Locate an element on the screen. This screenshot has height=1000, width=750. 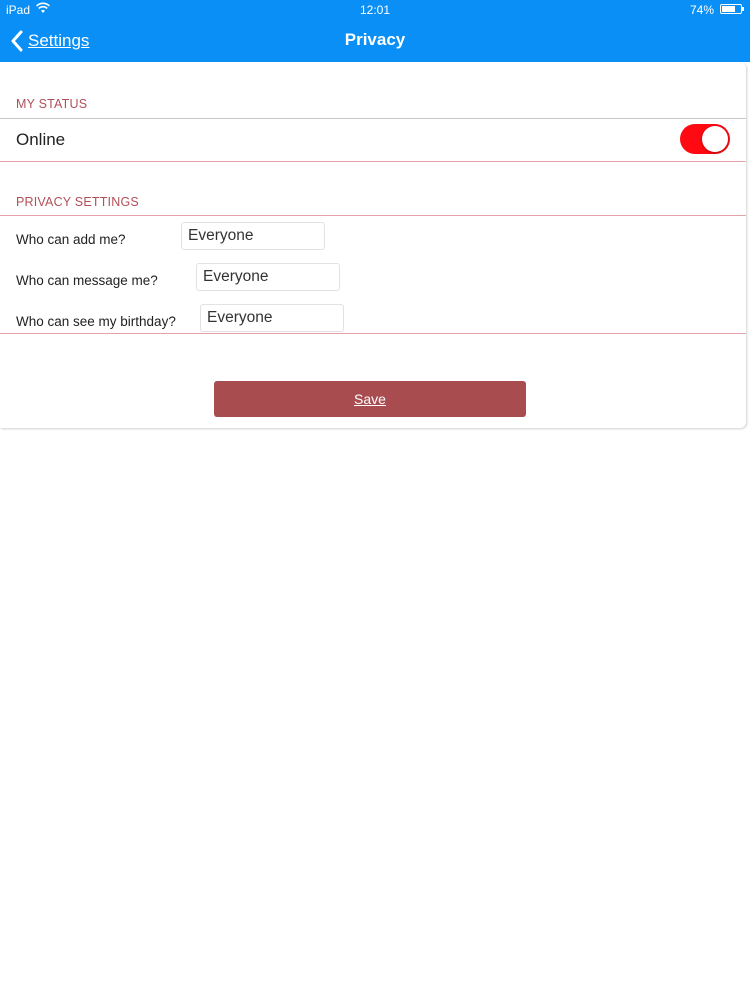
battery-fill is located at coordinates (728, 9).